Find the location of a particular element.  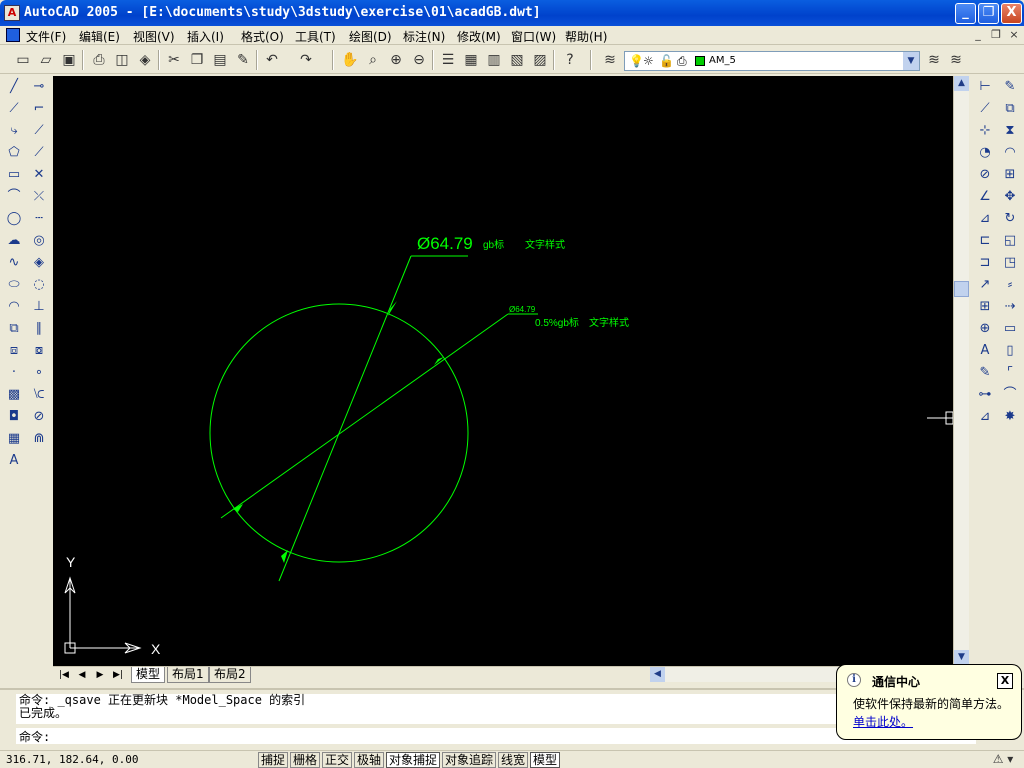

dimension-text-edit-icon: ✎ is located at coordinates (985, 373).